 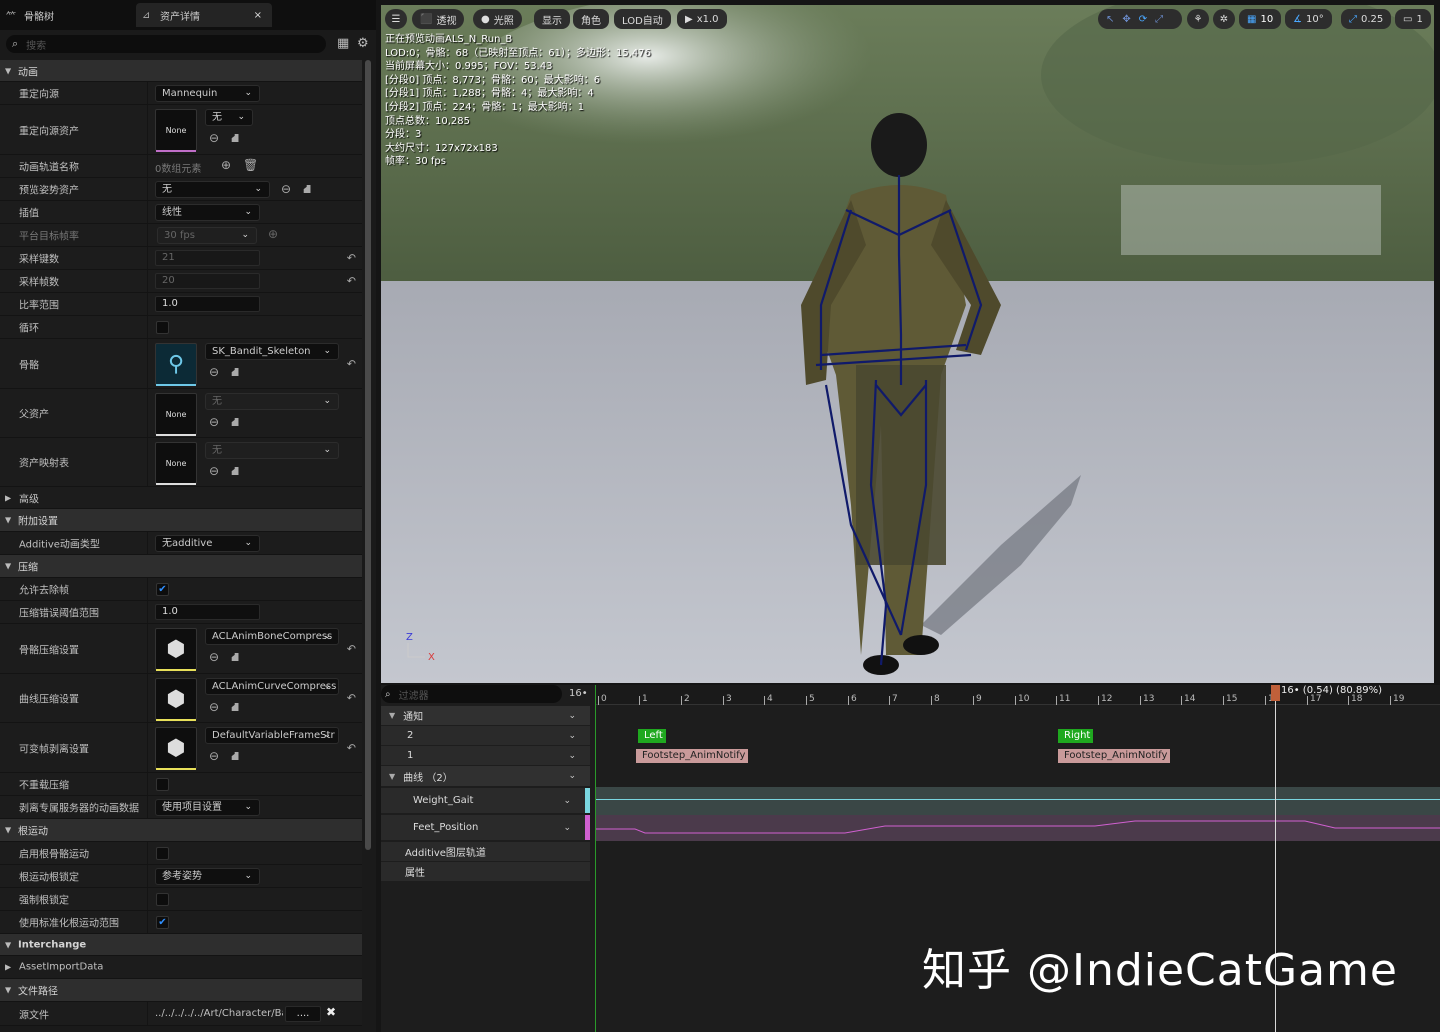 I want to click on asset-map-dropdown: 无 ⌄, so click(x=272, y=450).